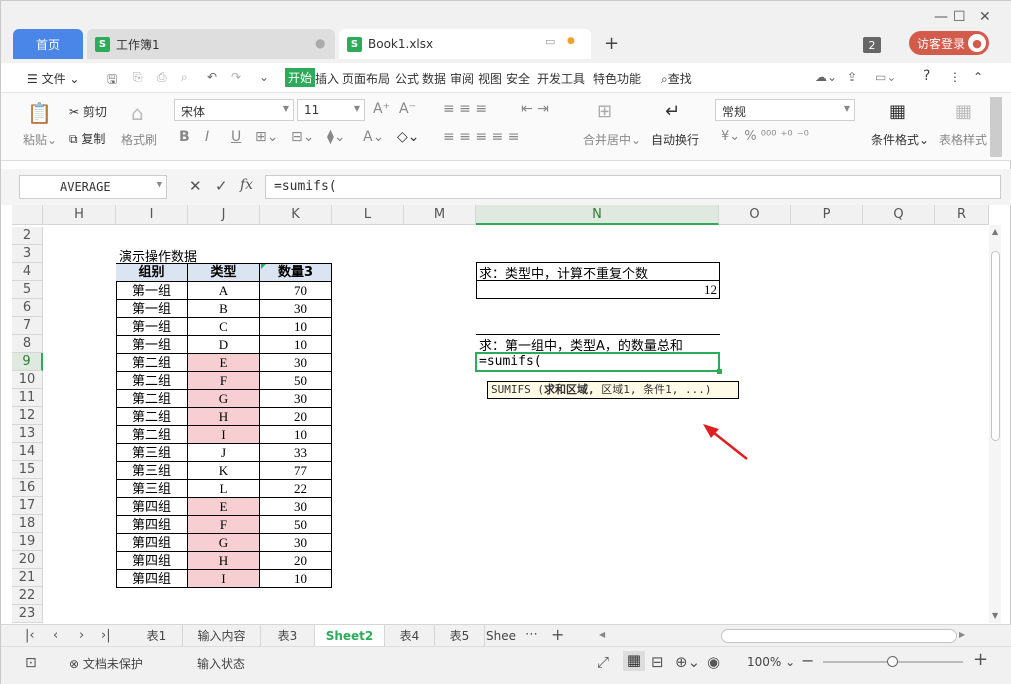 This screenshot has width=1011, height=684. Describe the element at coordinates (211, 44) in the screenshot. I see `tab-workbook1: S 工作簿1 ●` at that location.